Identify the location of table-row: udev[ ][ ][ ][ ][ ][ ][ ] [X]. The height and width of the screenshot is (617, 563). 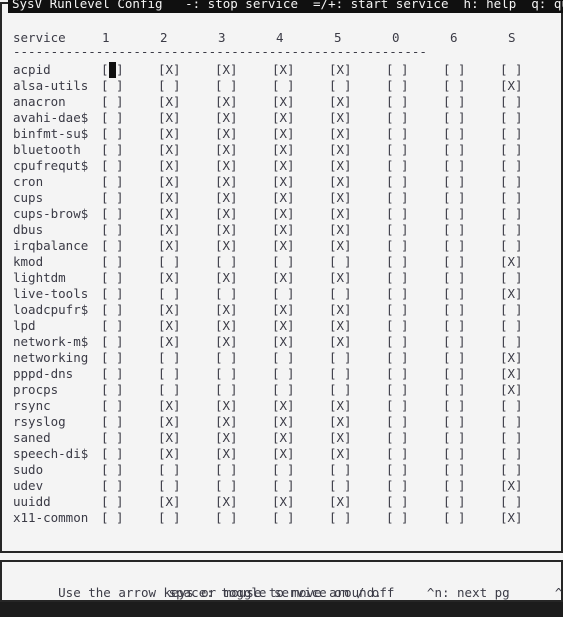
(284, 486).